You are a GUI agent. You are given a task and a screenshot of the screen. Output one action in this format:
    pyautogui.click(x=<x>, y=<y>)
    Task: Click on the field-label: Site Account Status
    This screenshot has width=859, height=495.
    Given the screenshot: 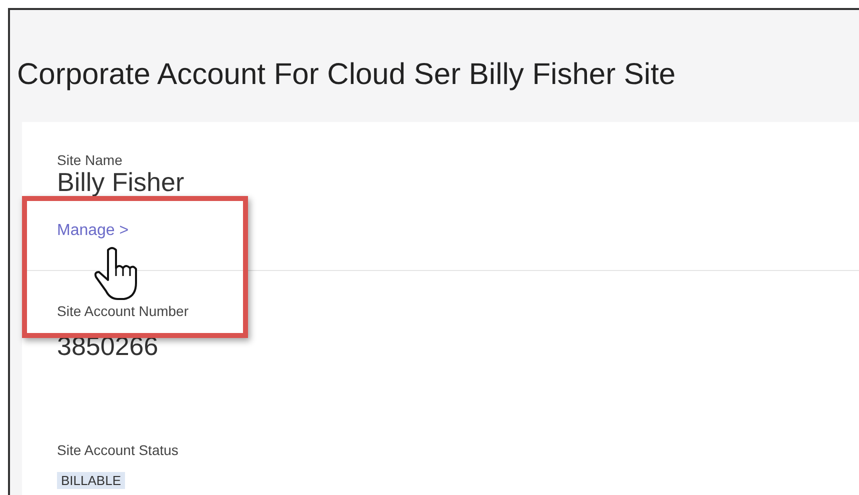 What is the action you would take?
    pyautogui.click(x=117, y=450)
    